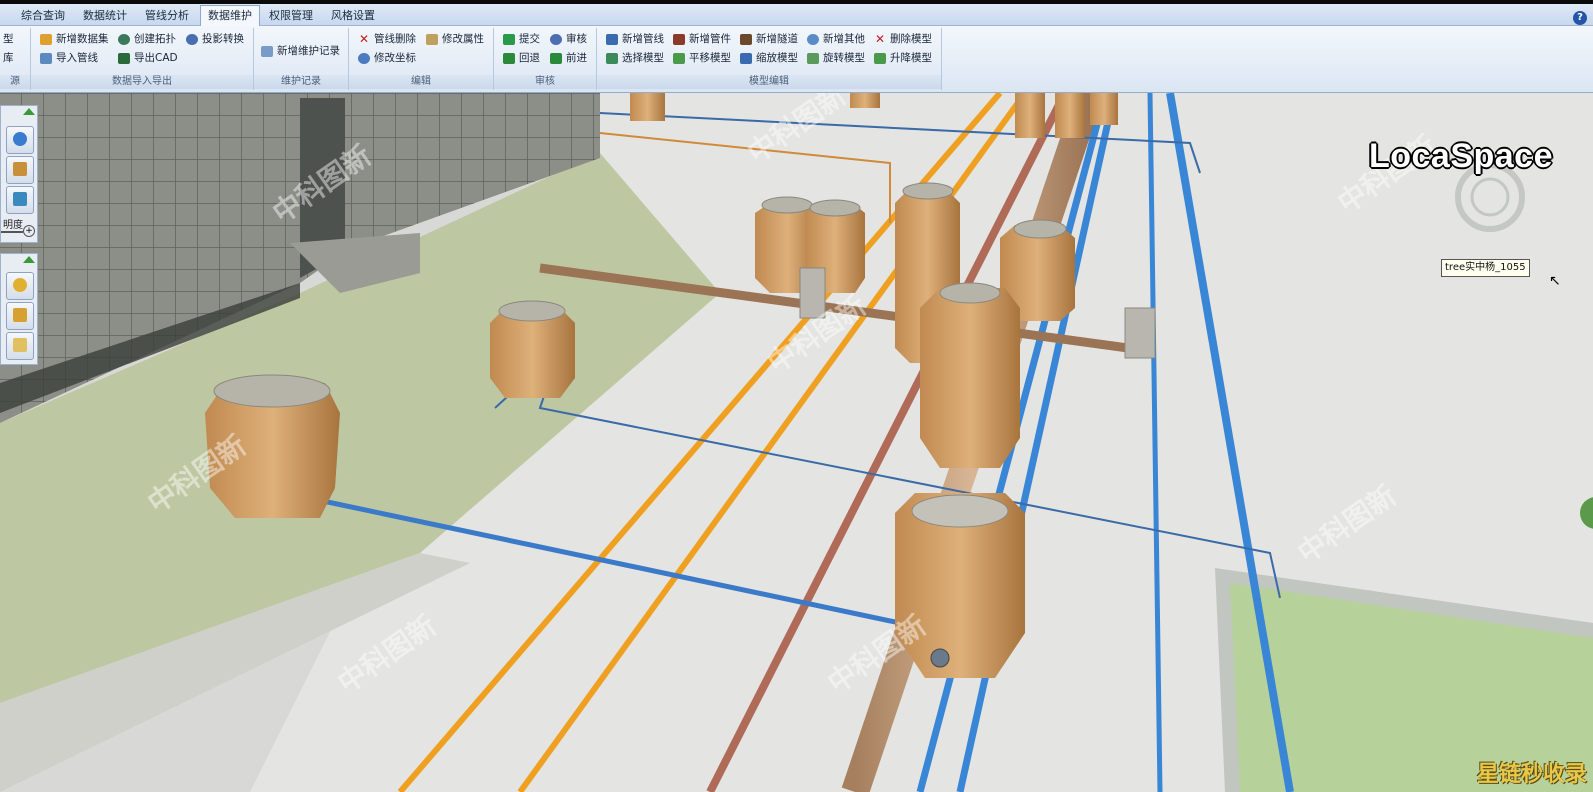 This screenshot has height=792, width=1593. What do you see at coordinates (509, 39) in the screenshot?
I see `submit-icon` at bounding box center [509, 39].